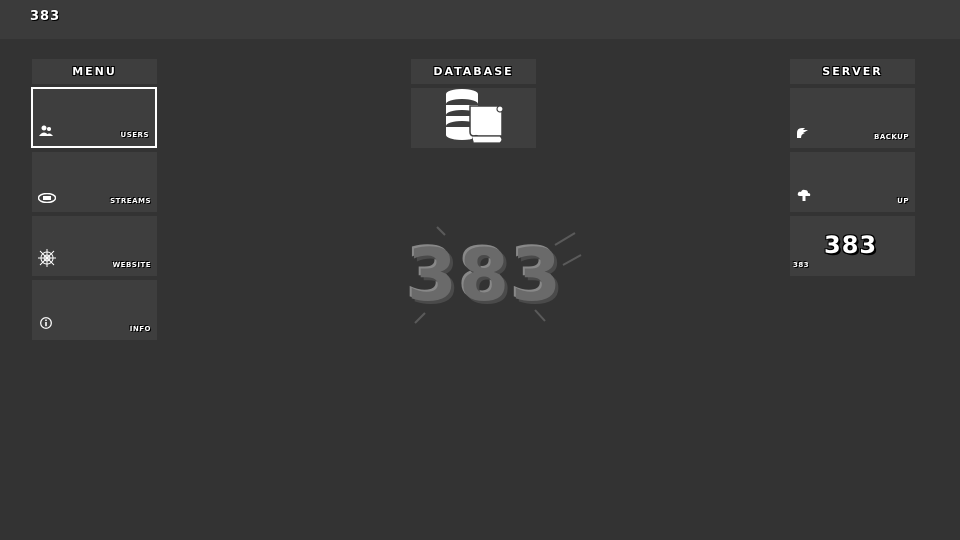  What do you see at coordinates (903, 201) in the screenshot?
I see `server-tile-label: UP` at bounding box center [903, 201].